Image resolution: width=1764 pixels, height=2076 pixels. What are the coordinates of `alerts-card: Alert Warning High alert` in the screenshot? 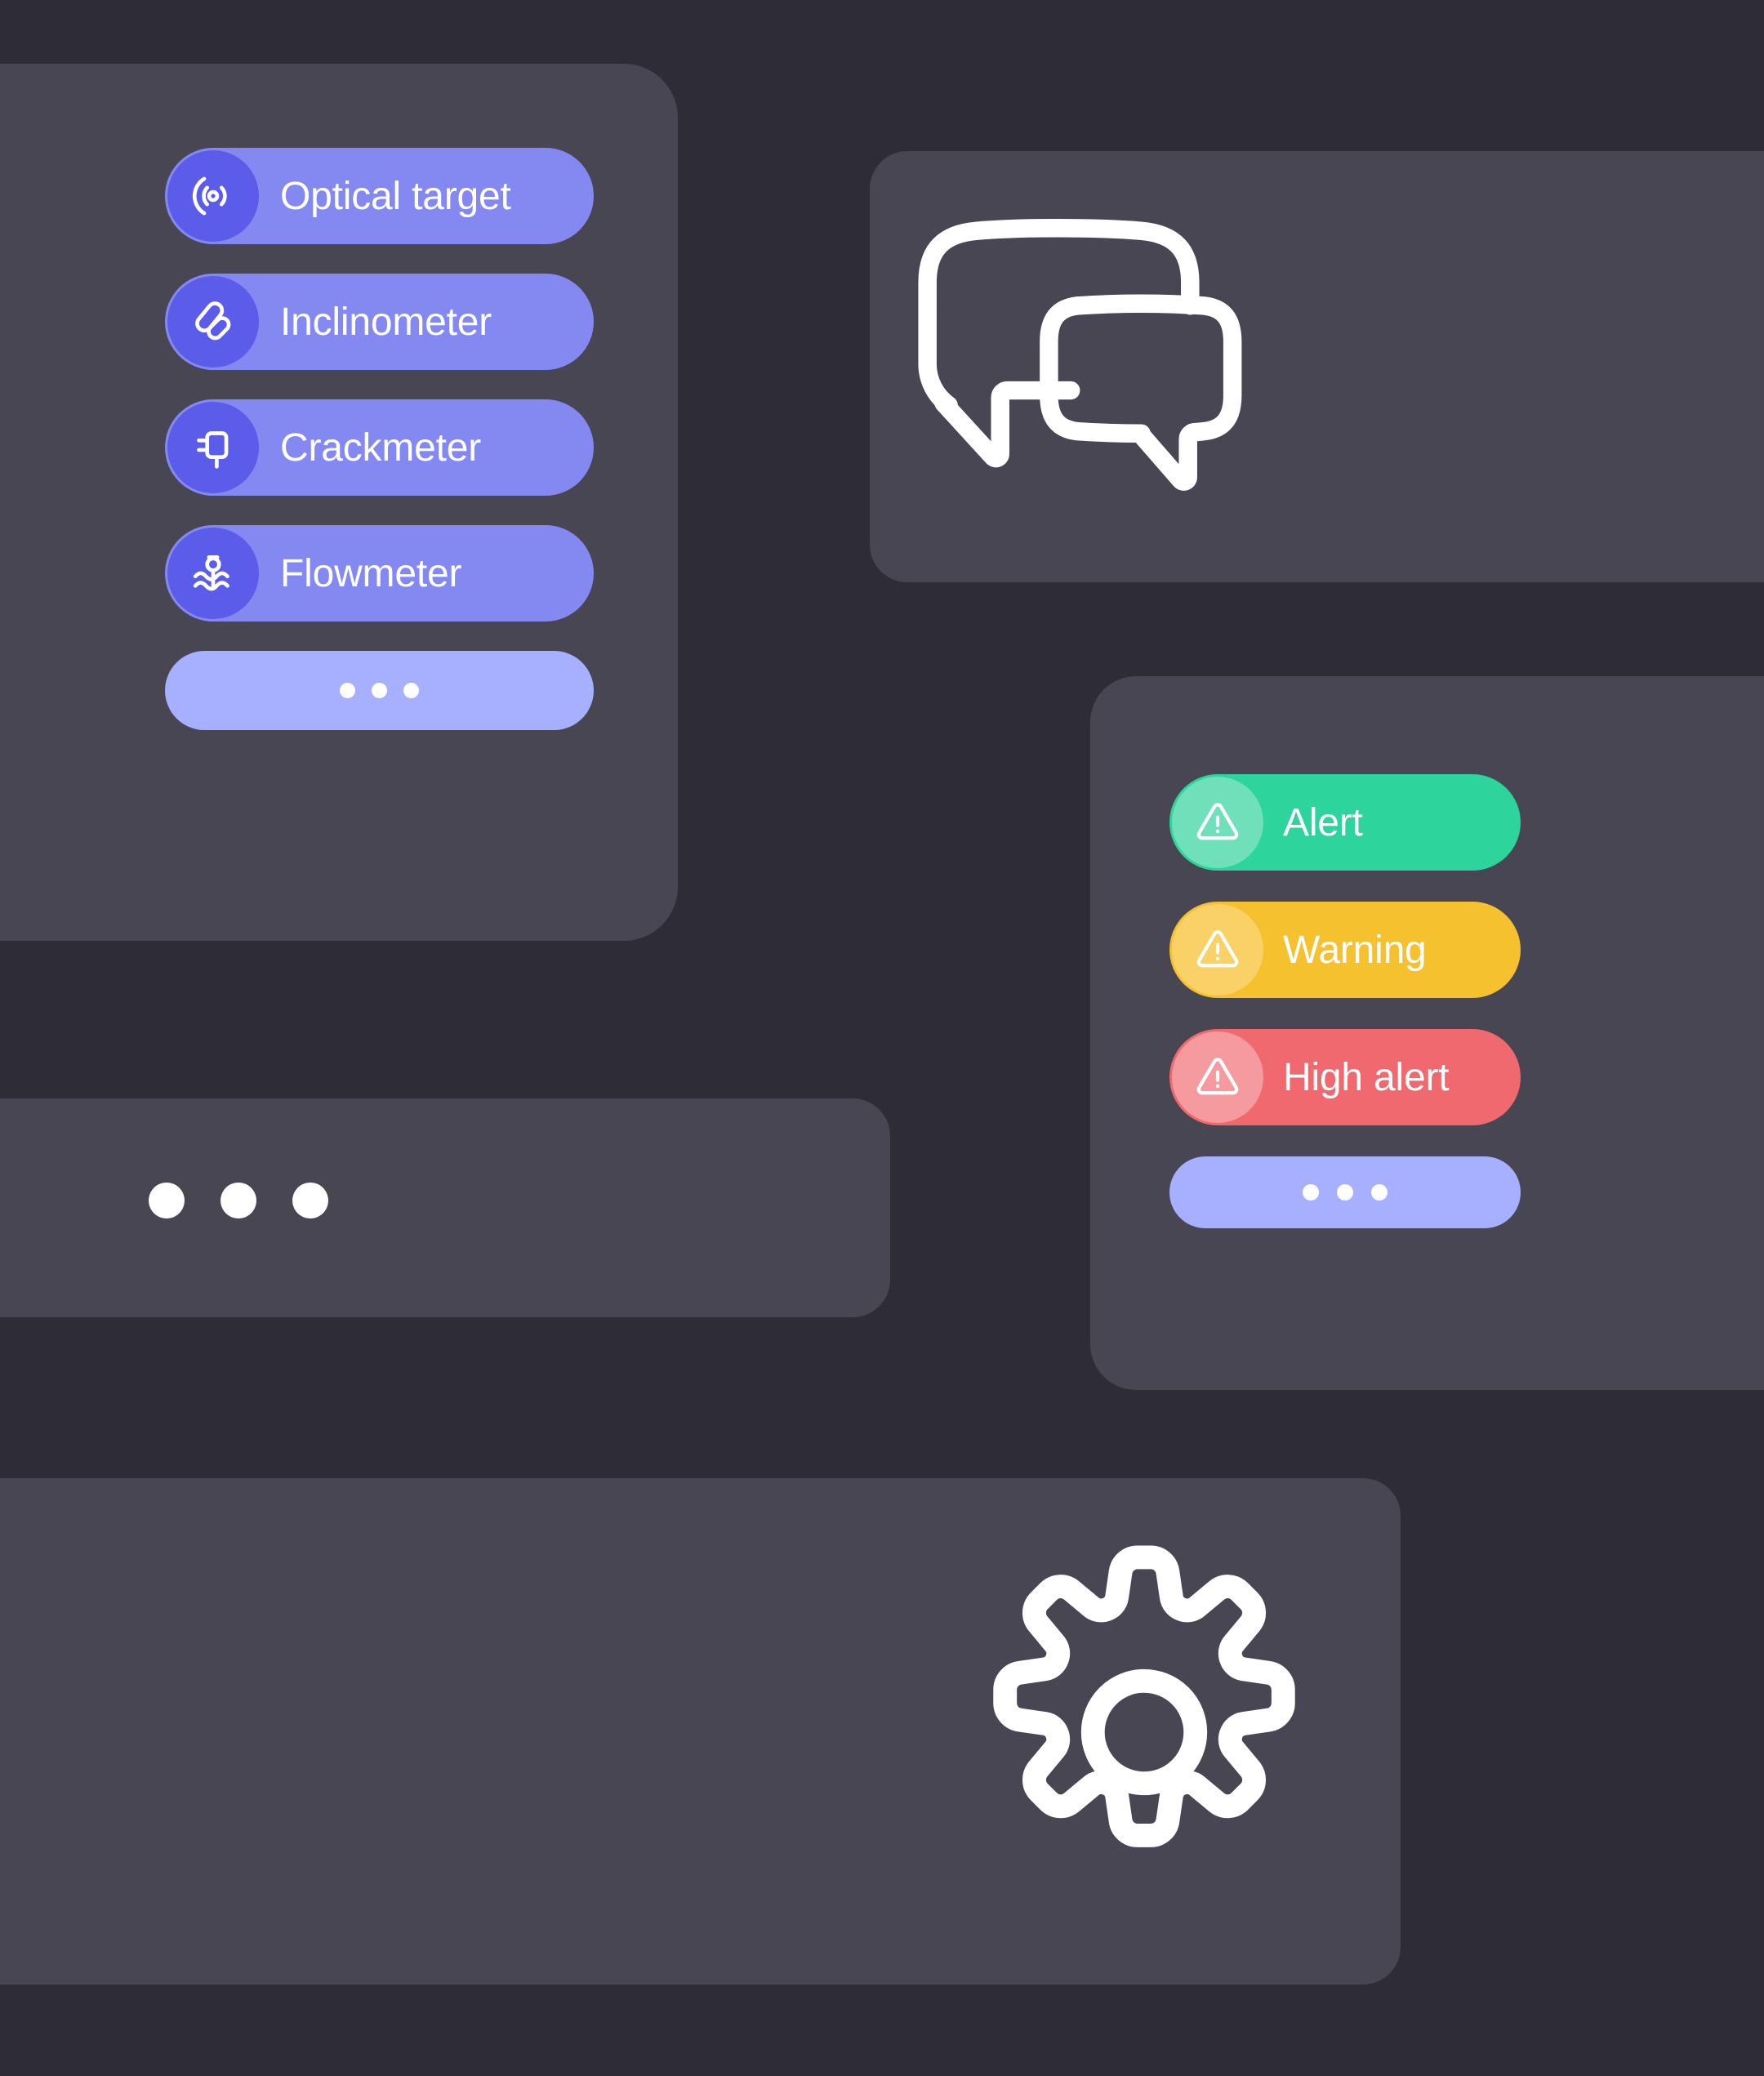 It's located at (1427, 1033).